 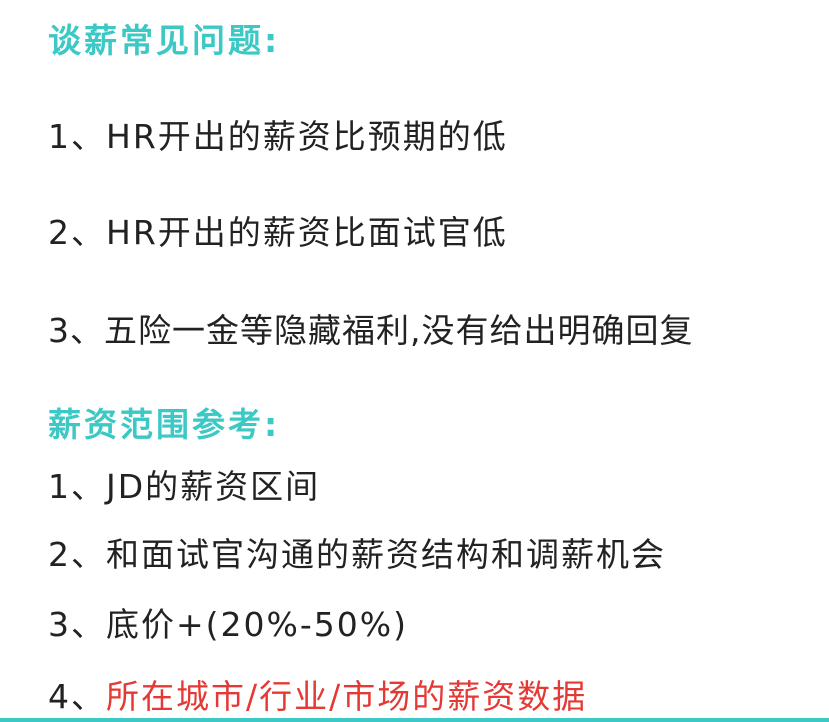 What do you see at coordinates (357, 554) in the screenshot?
I see `list-item: 2、和面试官沟通的薪资结构和调薪机会` at bounding box center [357, 554].